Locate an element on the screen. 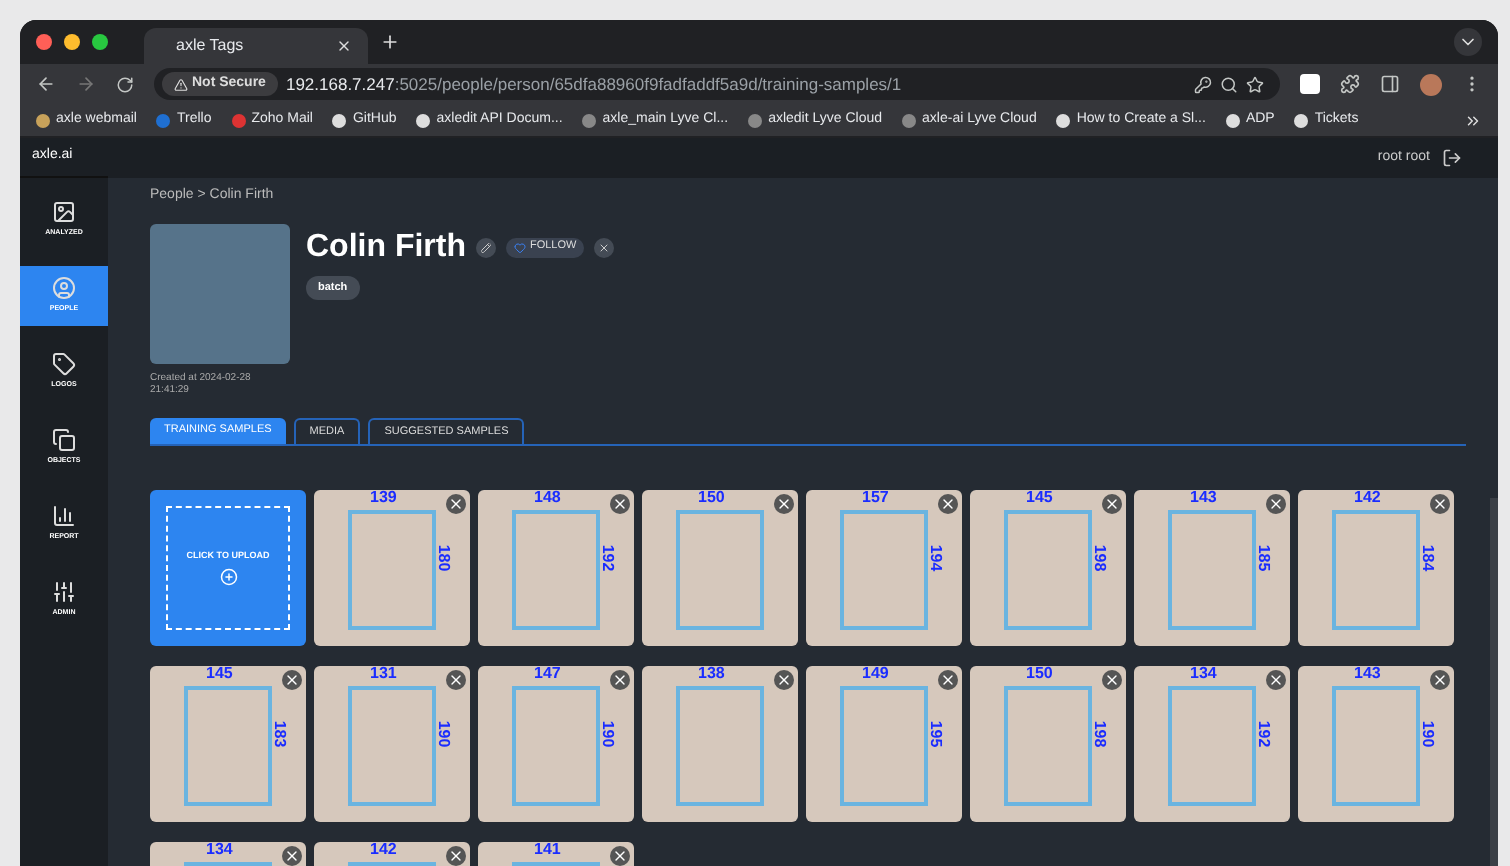  face-photo: 148 192 is located at coordinates (556, 568).